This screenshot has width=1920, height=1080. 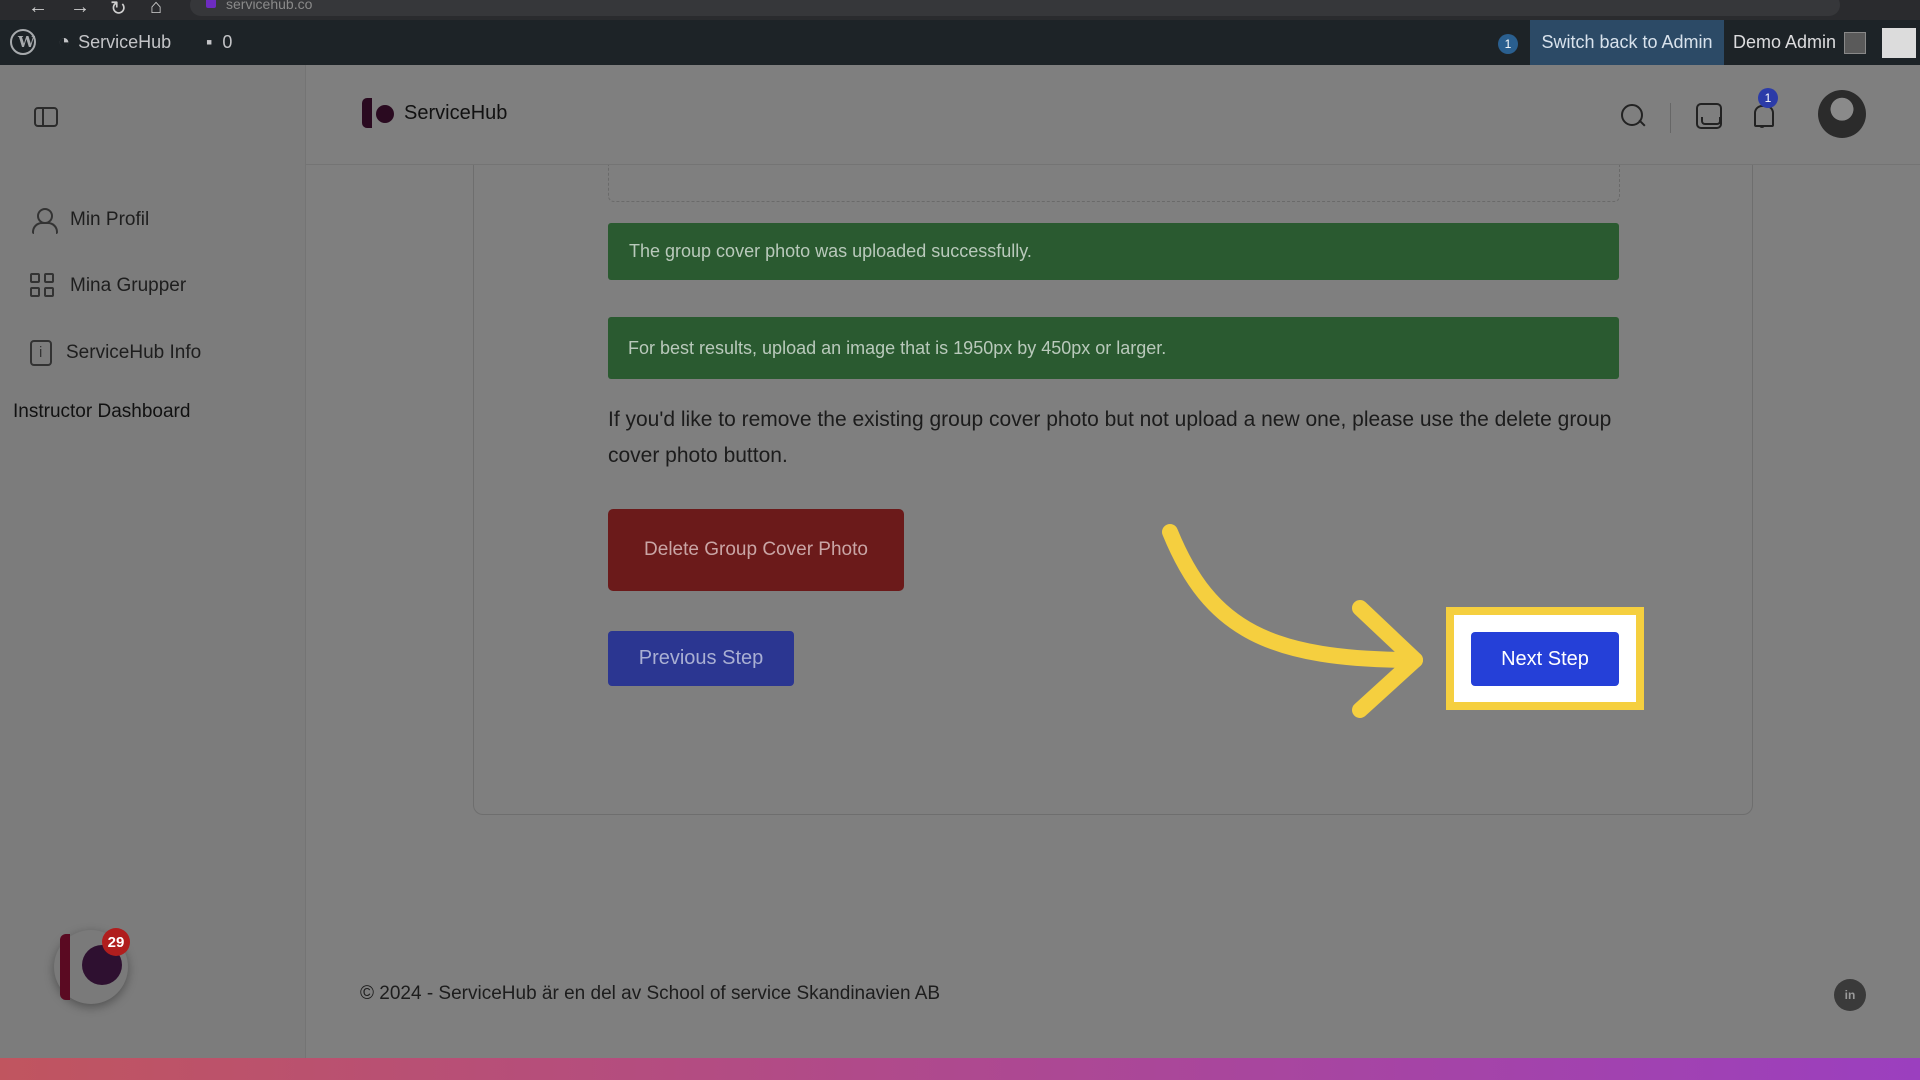 I want to click on next-step-button: Next Step, so click(x=1545, y=659).